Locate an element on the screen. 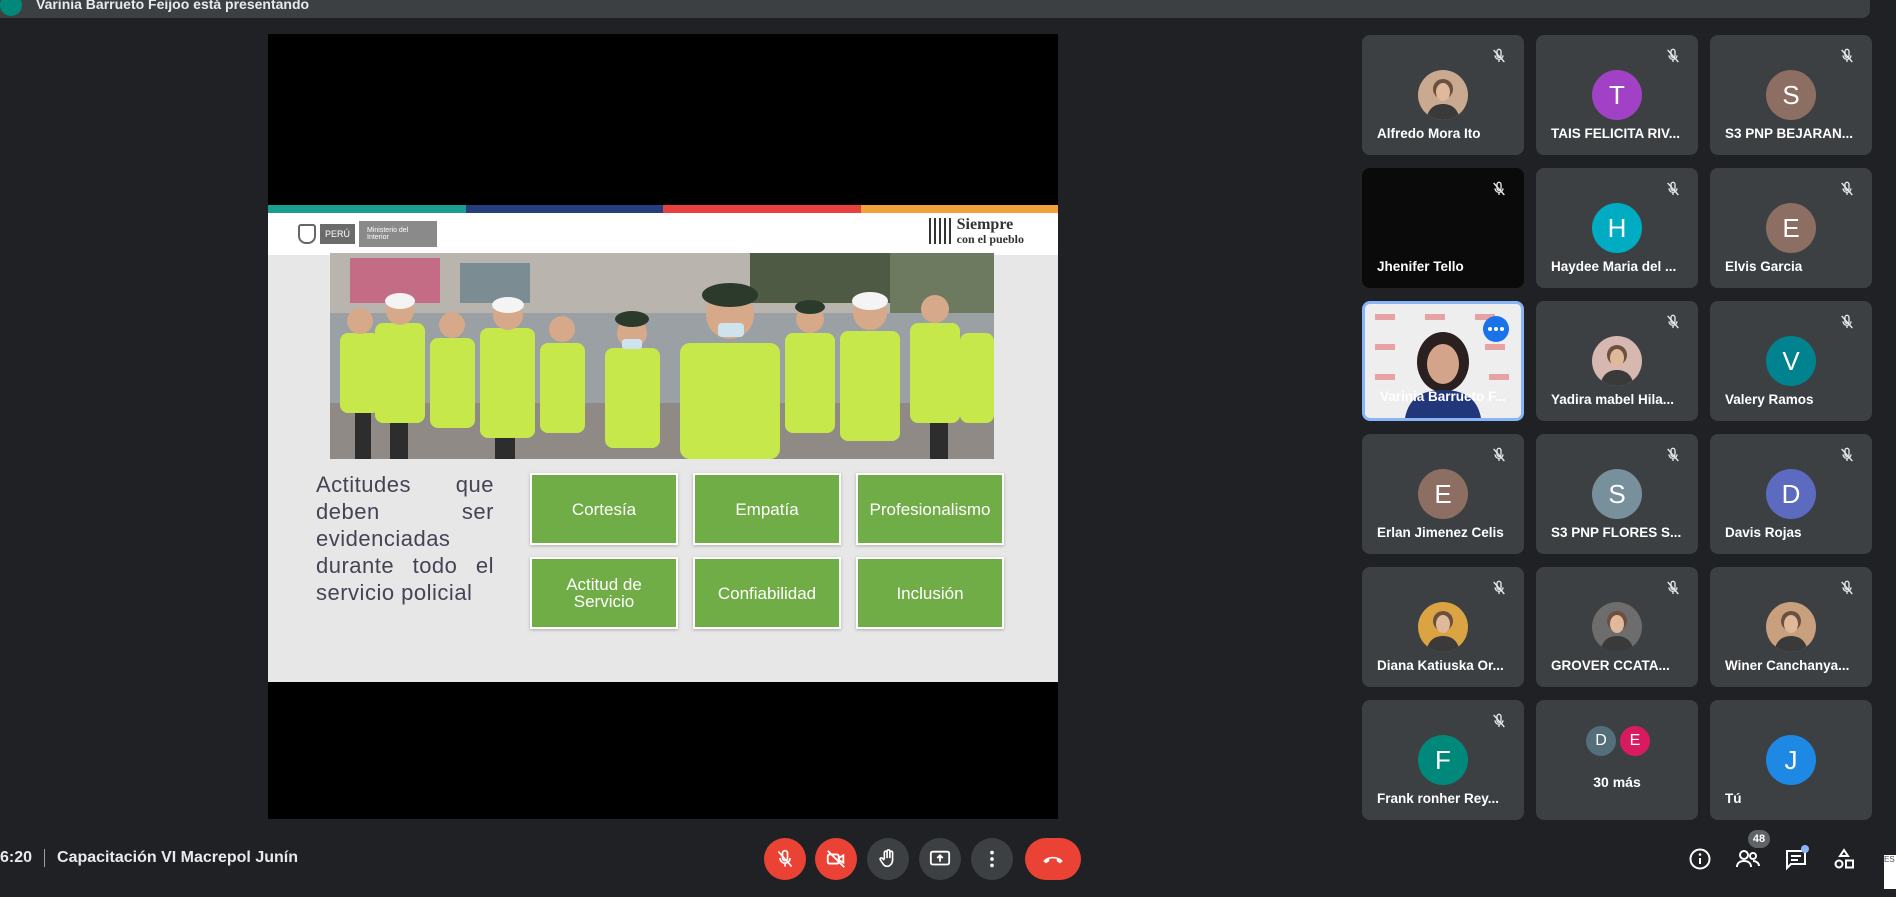  more-vert-icon is located at coordinates (992, 859).